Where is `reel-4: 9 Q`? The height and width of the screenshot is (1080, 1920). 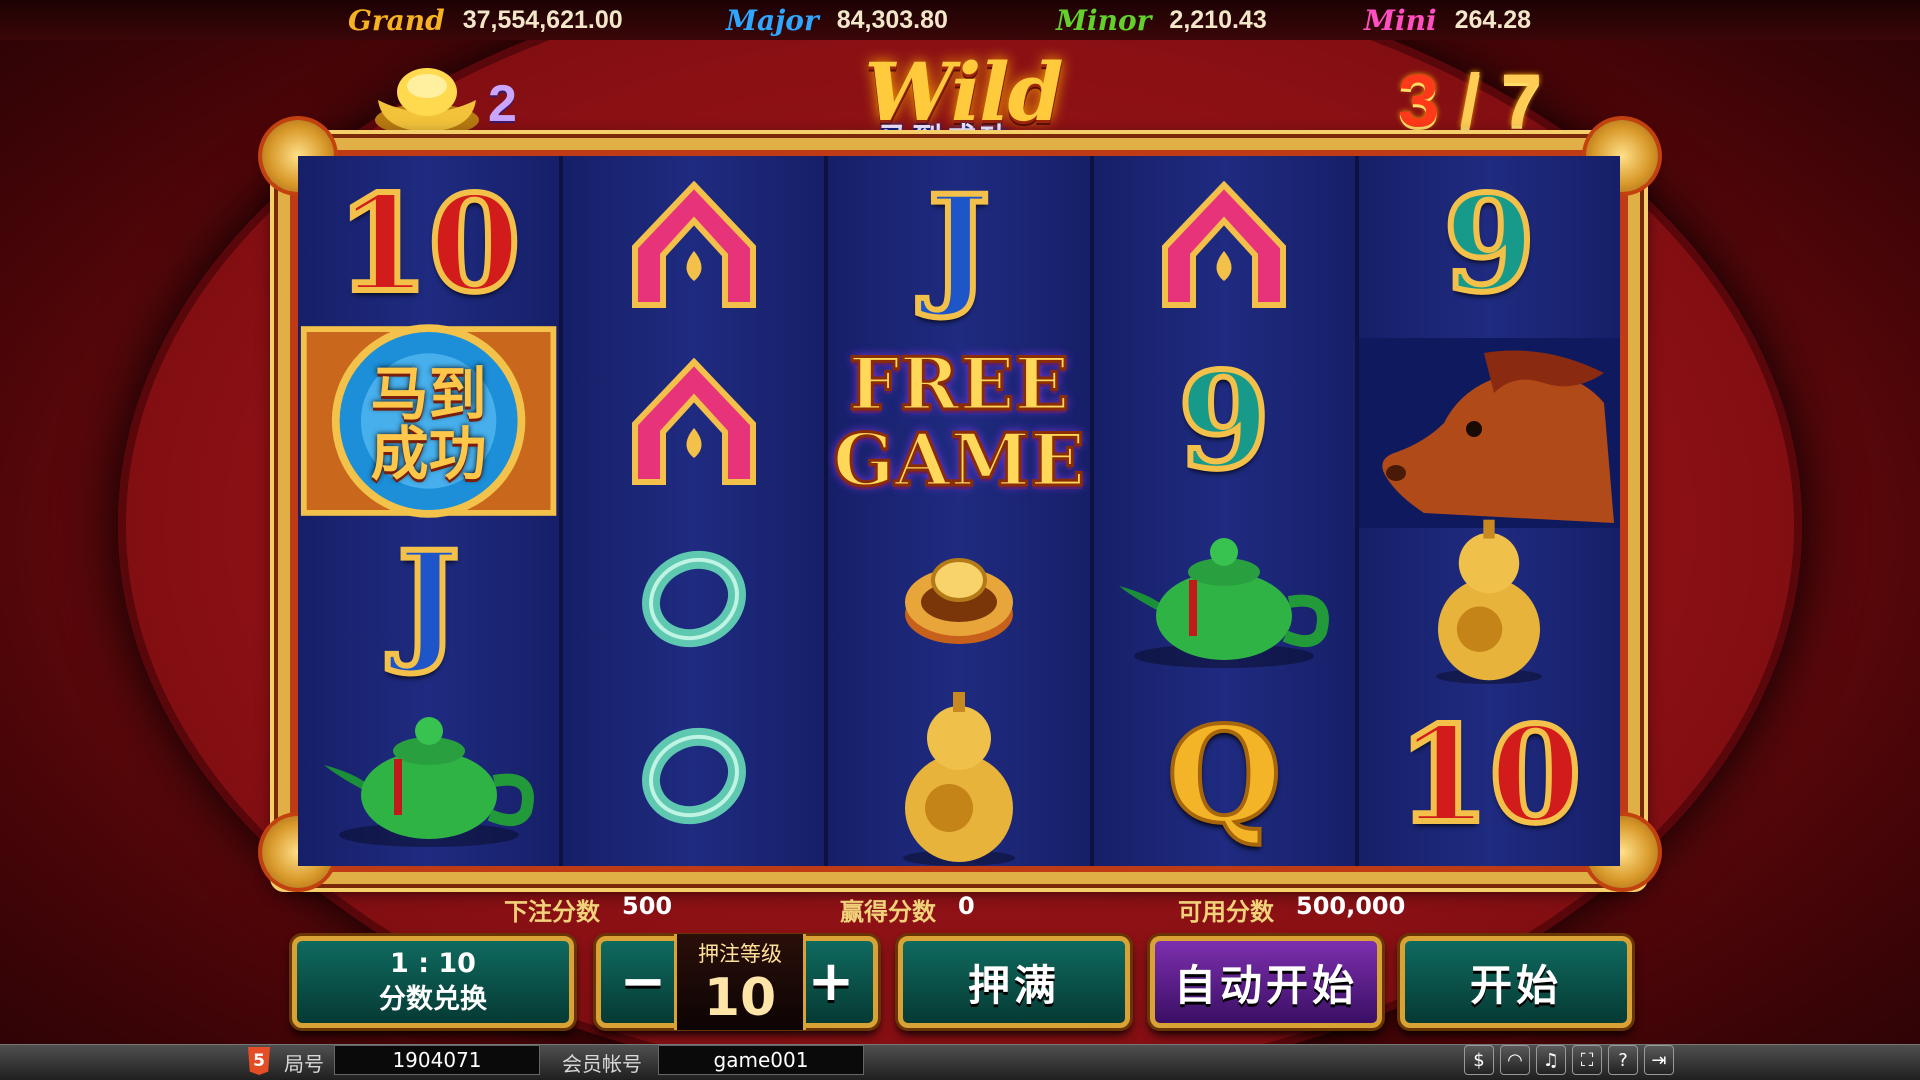 reel-4: 9 Q is located at coordinates (1224, 511).